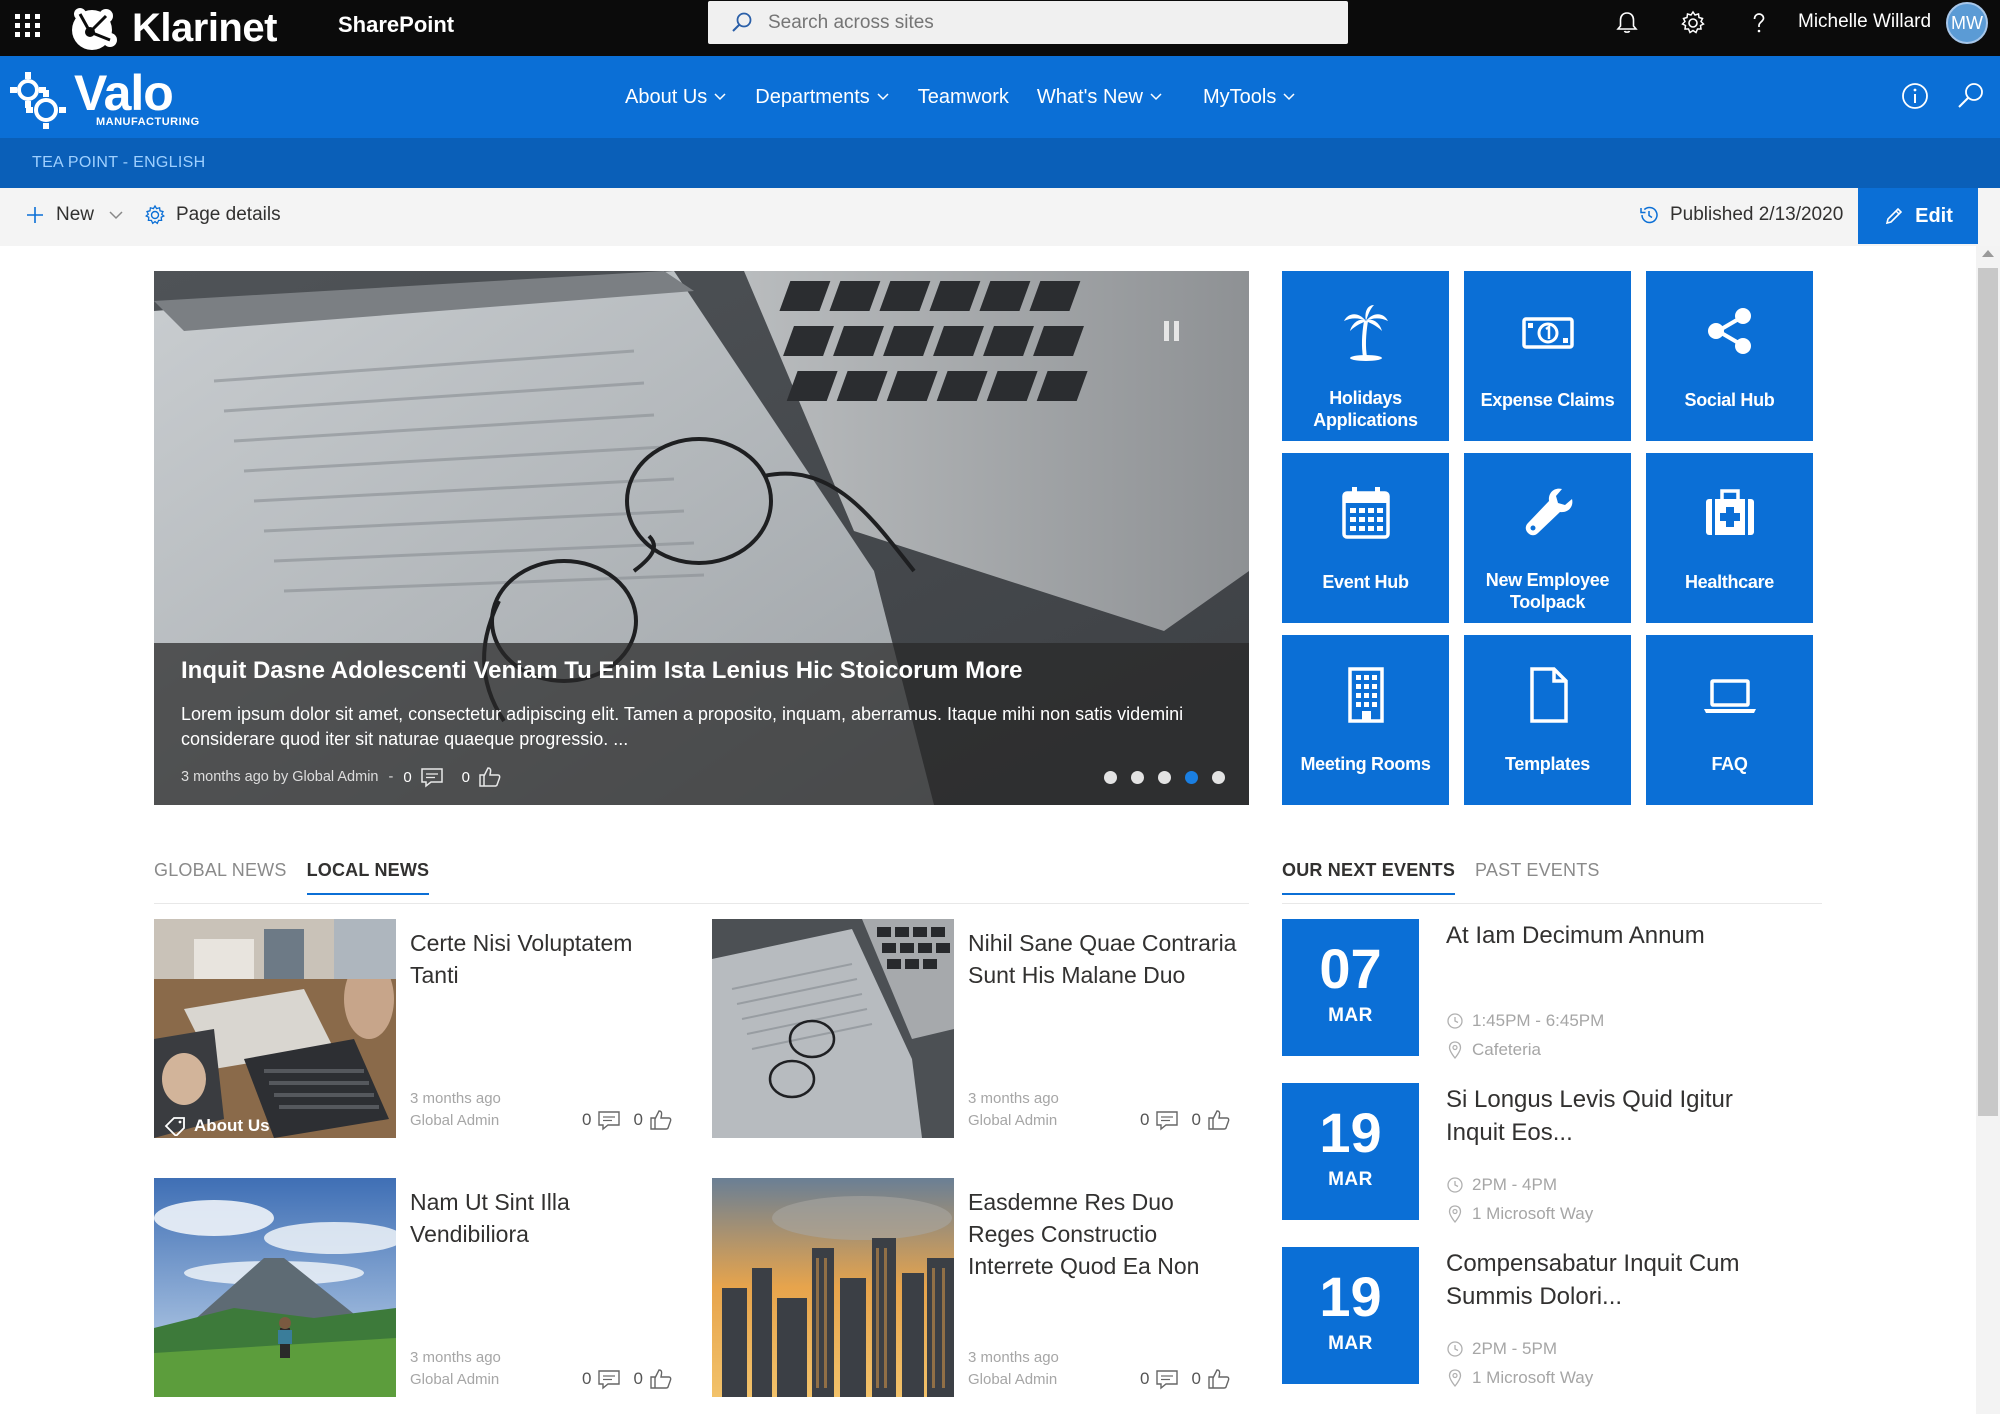 This screenshot has height=1414, width=2000. What do you see at coordinates (1616, 935) in the screenshot?
I see `event-title: At Iam Decimum Annum` at bounding box center [1616, 935].